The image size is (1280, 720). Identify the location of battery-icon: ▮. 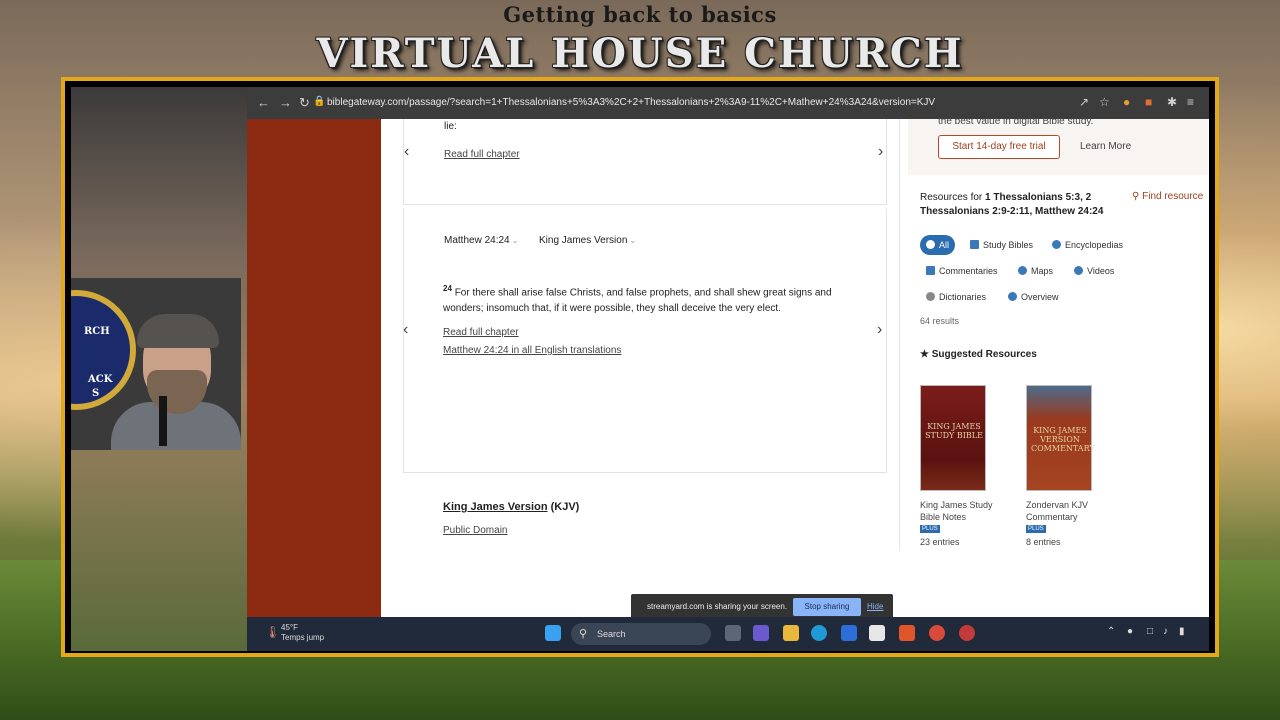
(1182, 631).